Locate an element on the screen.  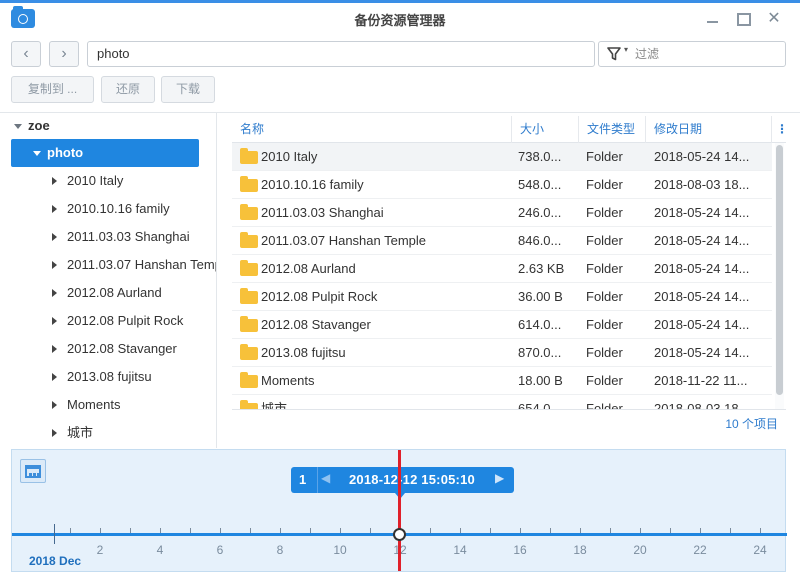
tree-item-photo: photo is located at coordinates (105, 153).